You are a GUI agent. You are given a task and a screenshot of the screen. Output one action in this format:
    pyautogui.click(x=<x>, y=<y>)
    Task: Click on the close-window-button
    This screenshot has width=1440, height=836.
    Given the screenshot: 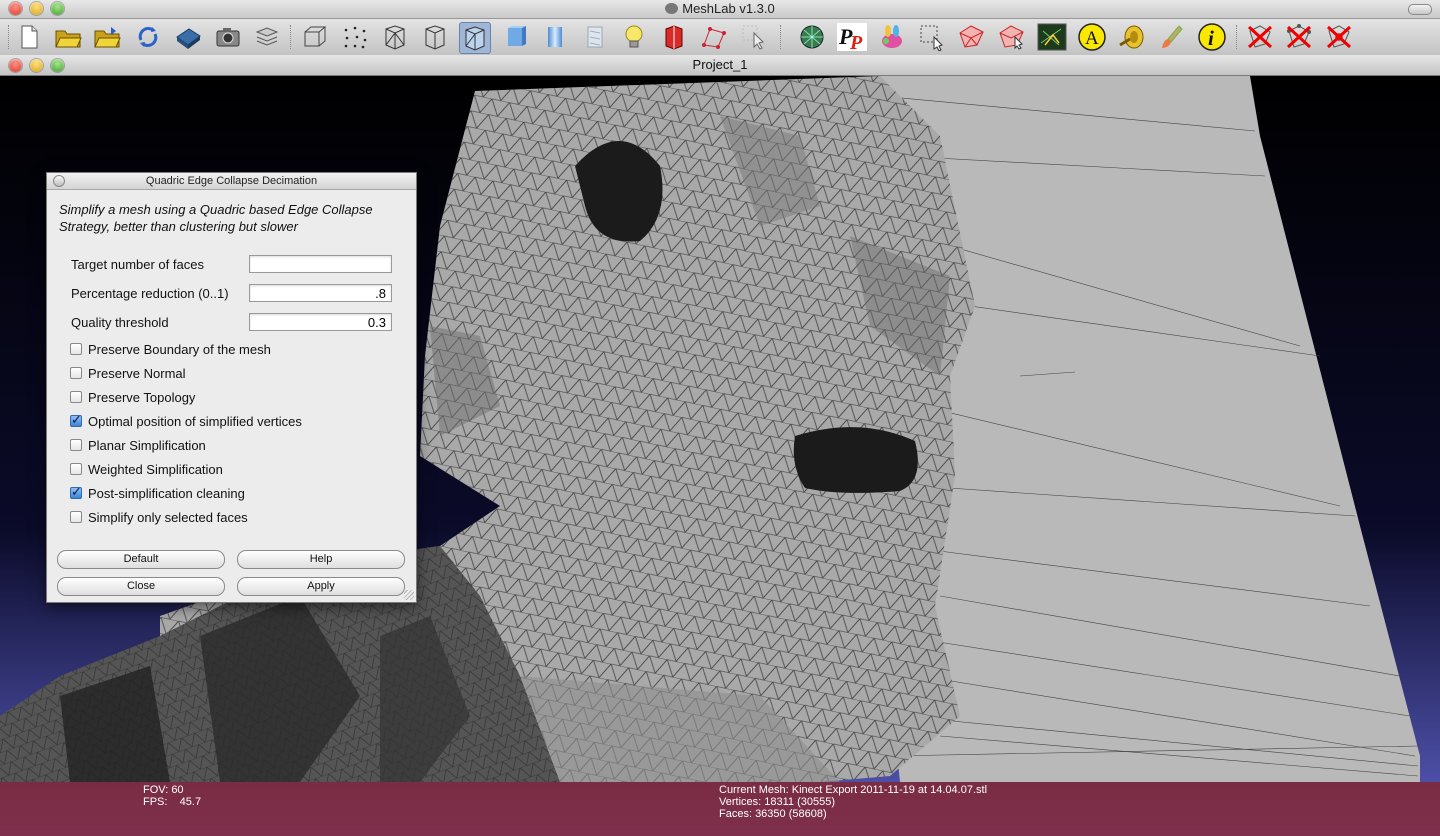 What is the action you would take?
    pyautogui.click(x=15, y=8)
    